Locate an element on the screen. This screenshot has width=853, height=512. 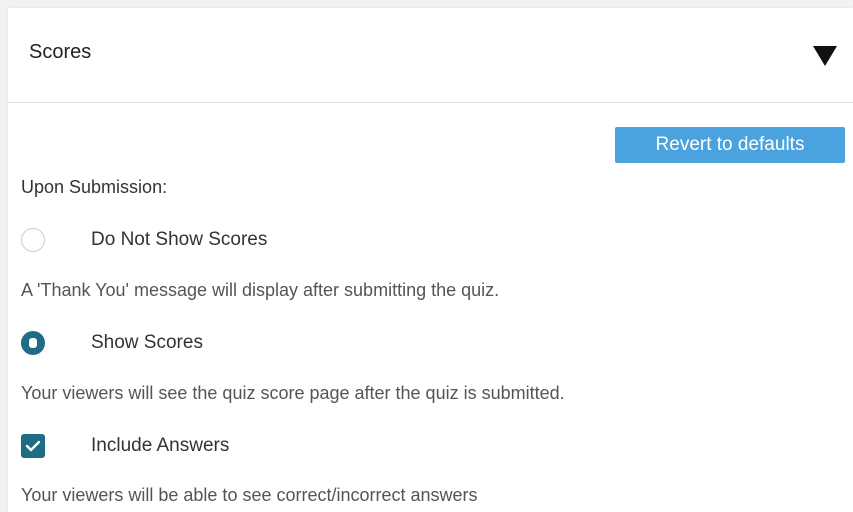
include-answers-checkbox is located at coordinates (33, 446).